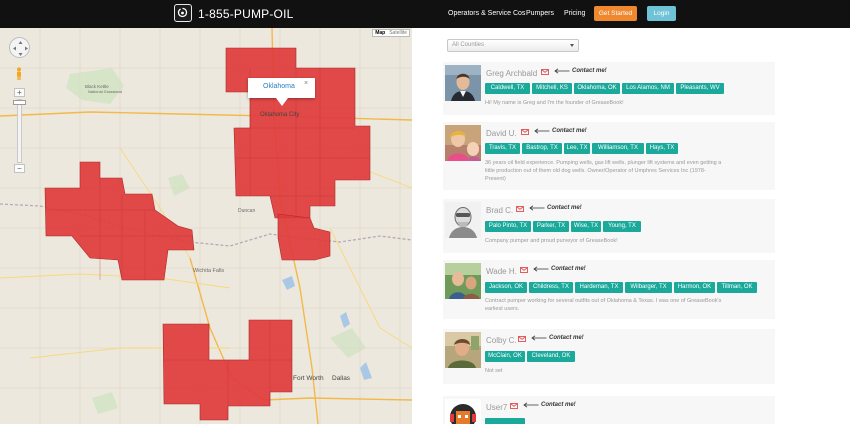 This screenshot has width=850, height=424. I want to click on zoom-out-button: −, so click(19, 168).